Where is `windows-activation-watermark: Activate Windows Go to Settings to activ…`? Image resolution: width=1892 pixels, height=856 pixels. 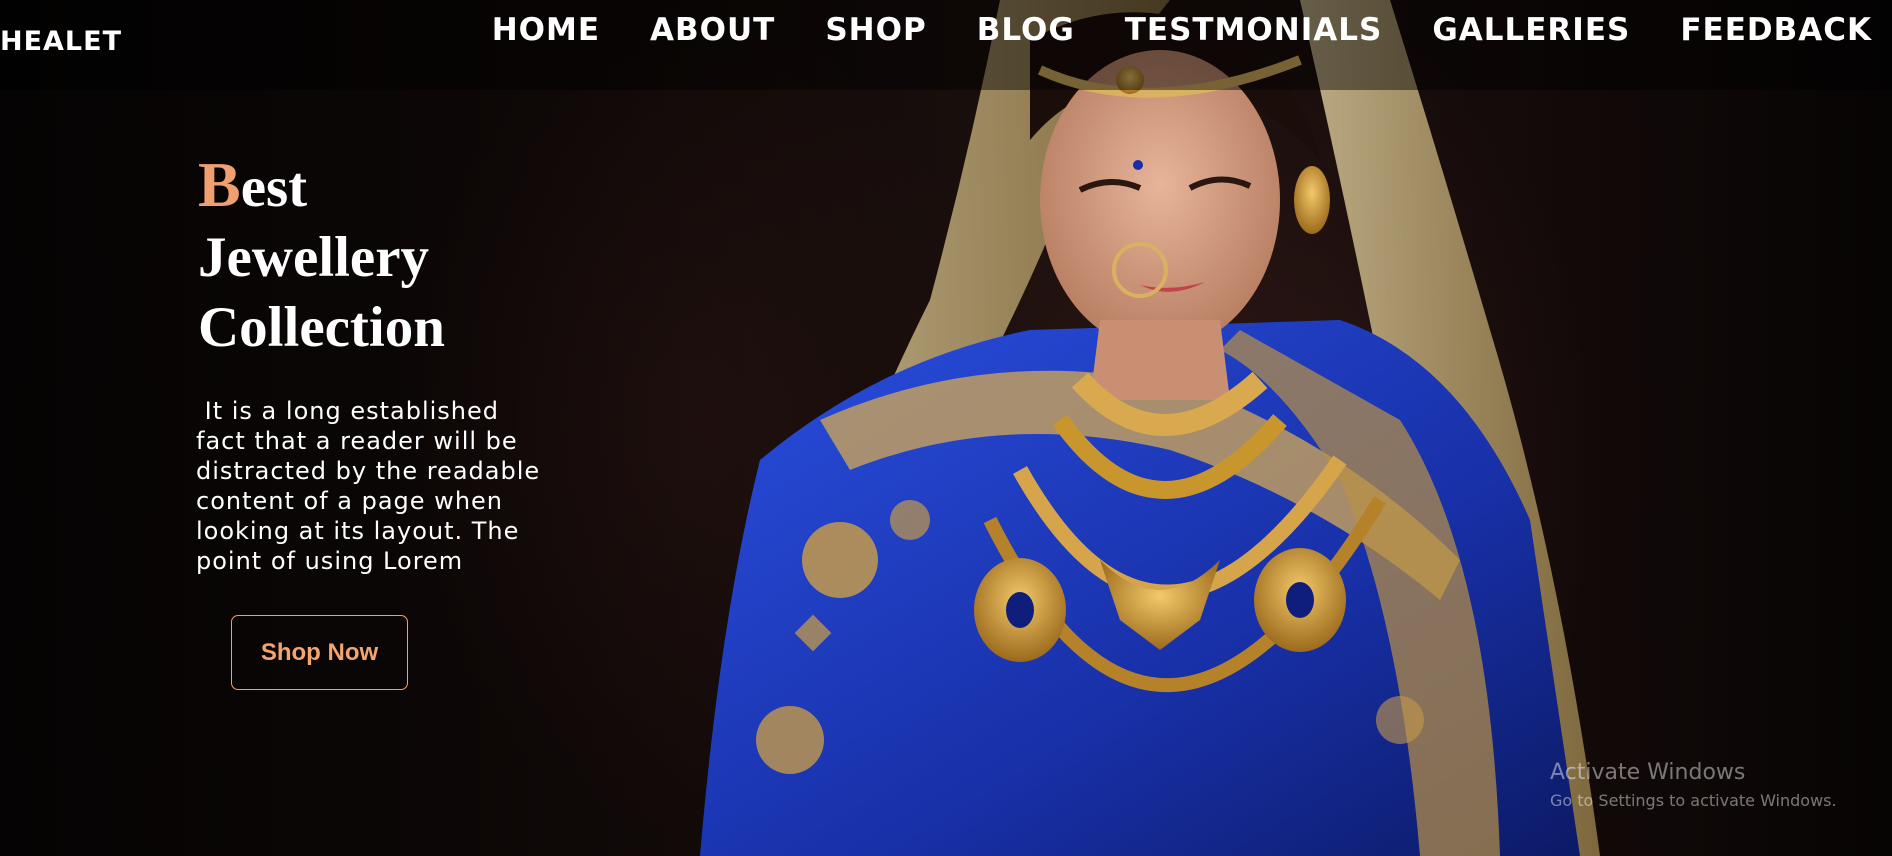
windows-activation-watermark: Activate Windows Go to Settings to activ… is located at coordinates (1693, 785).